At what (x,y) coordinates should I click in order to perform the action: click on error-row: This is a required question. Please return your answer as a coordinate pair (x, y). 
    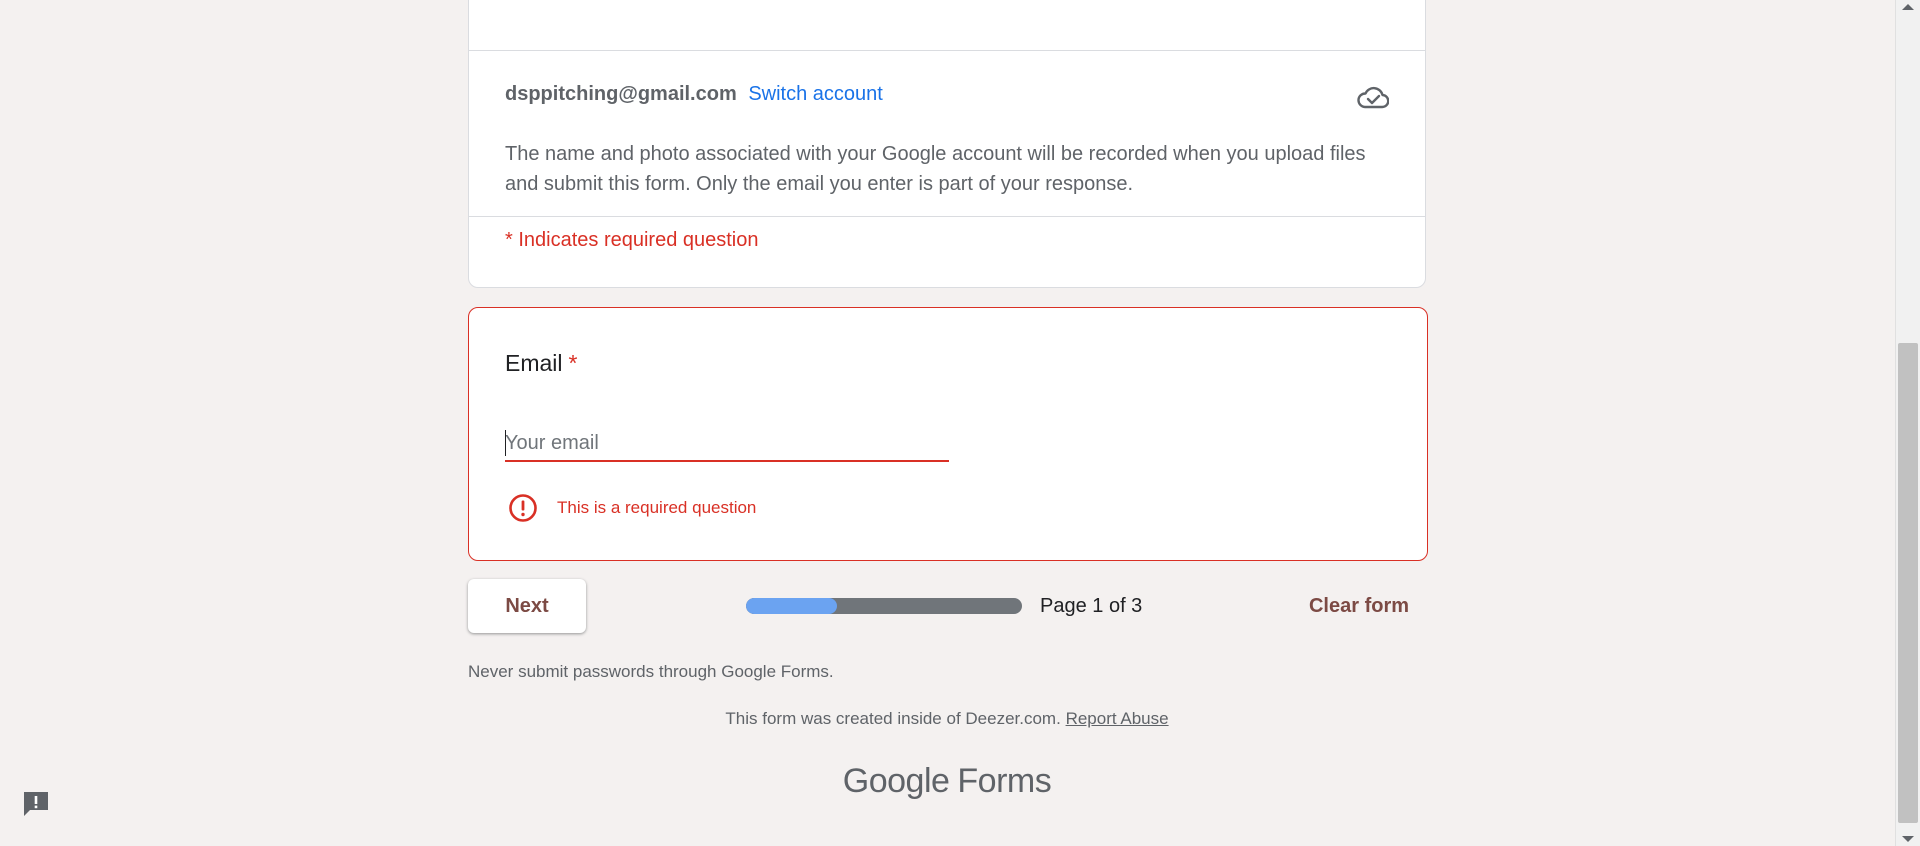
    Looking at the image, I should click on (631, 508).